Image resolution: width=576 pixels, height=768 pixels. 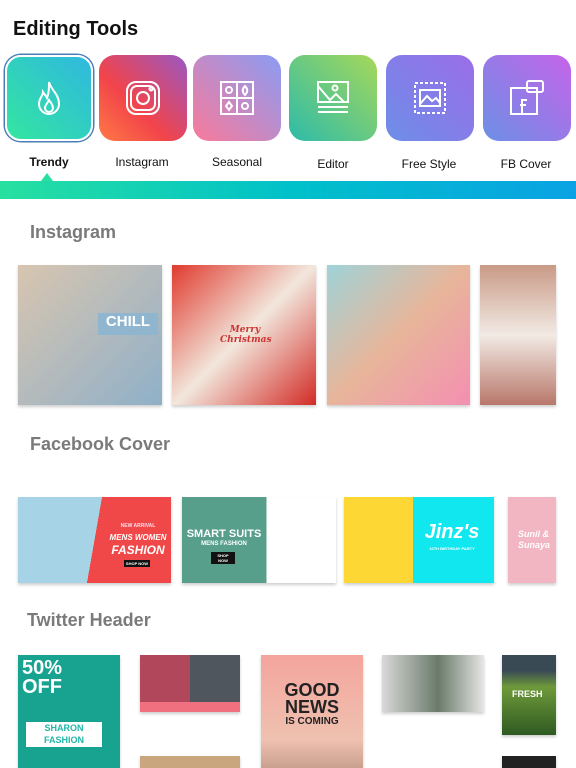 I want to click on page-title: Editing Tools, so click(x=76, y=29).